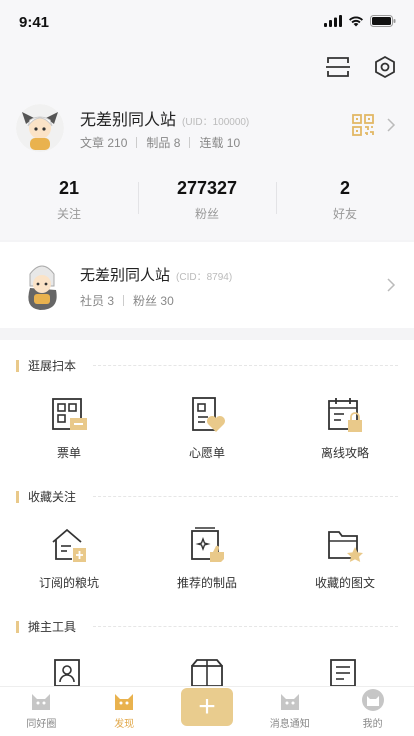 The height and width of the screenshot is (736, 414). Describe the element at coordinates (69, 414) in the screenshot. I see `ticket-icon` at that location.